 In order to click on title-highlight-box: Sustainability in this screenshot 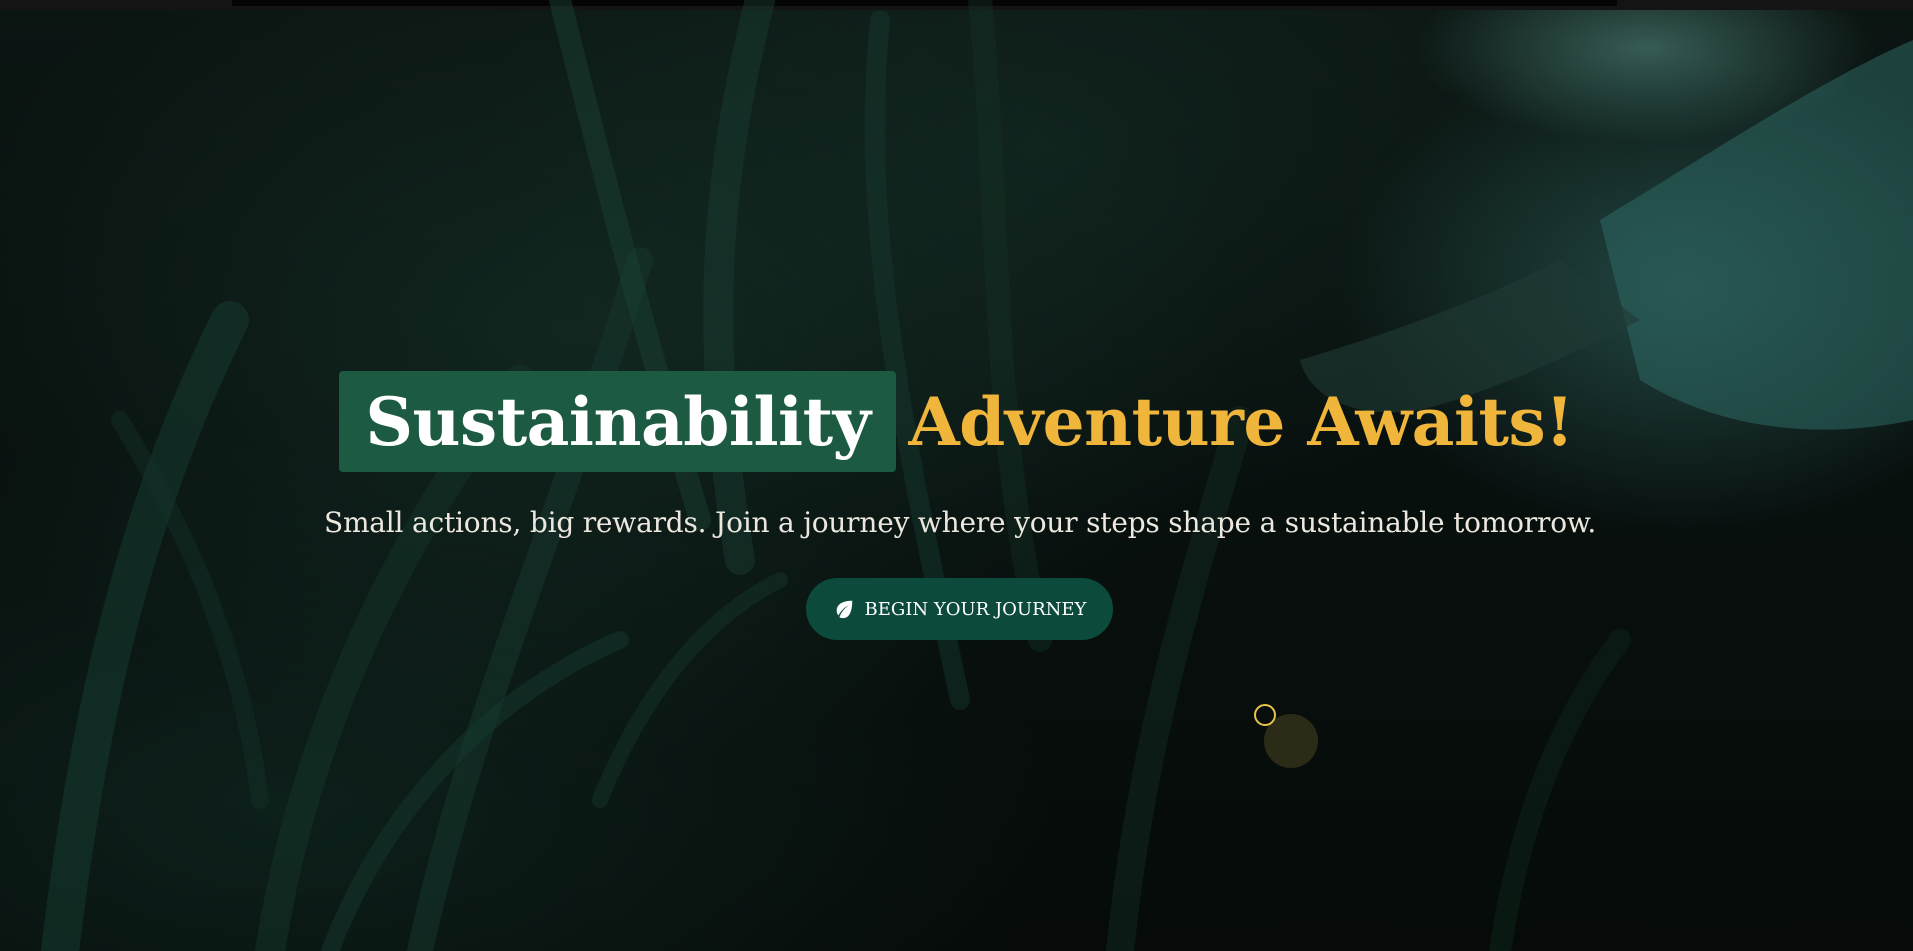, I will do `click(618, 421)`.